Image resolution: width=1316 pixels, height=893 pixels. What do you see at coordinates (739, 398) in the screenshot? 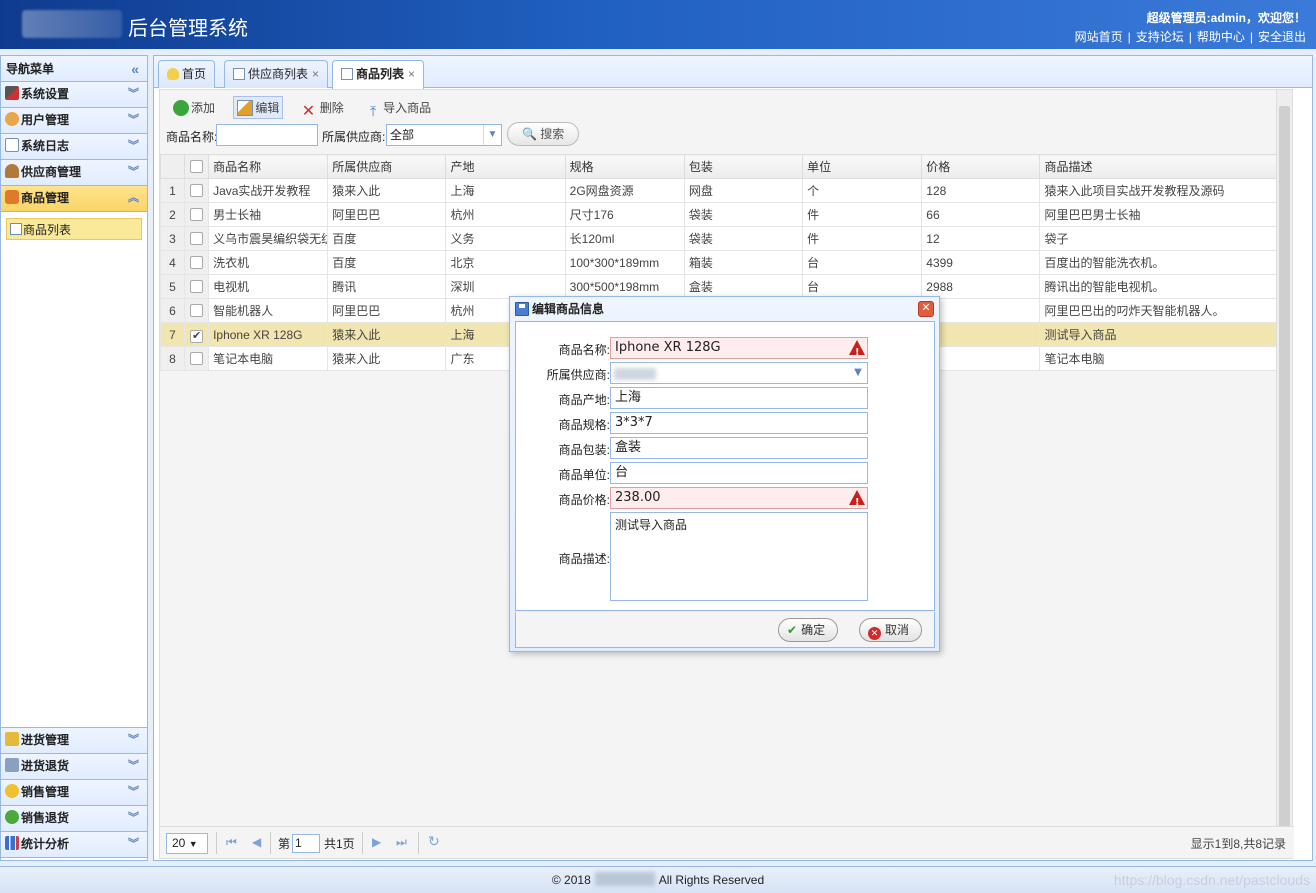
I see `origin-field: 上海` at bounding box center [739, 398].